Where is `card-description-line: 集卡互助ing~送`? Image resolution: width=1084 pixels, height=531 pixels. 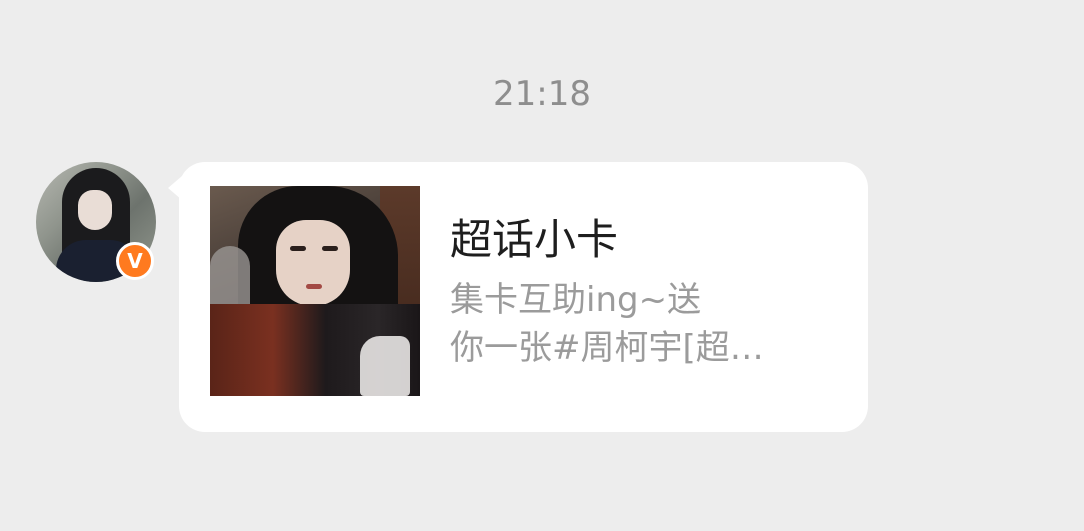
card-description-line: 集卡互助ing~送 is located at coordinates (576, 300).